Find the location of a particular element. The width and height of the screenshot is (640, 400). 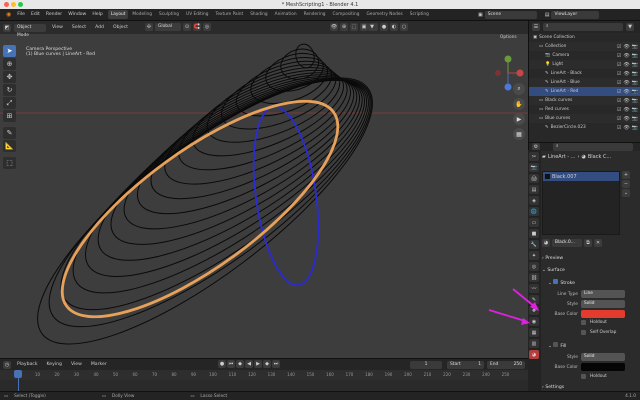

tab-texture-paint: Texture Paint is located at coordinates (229, 14).